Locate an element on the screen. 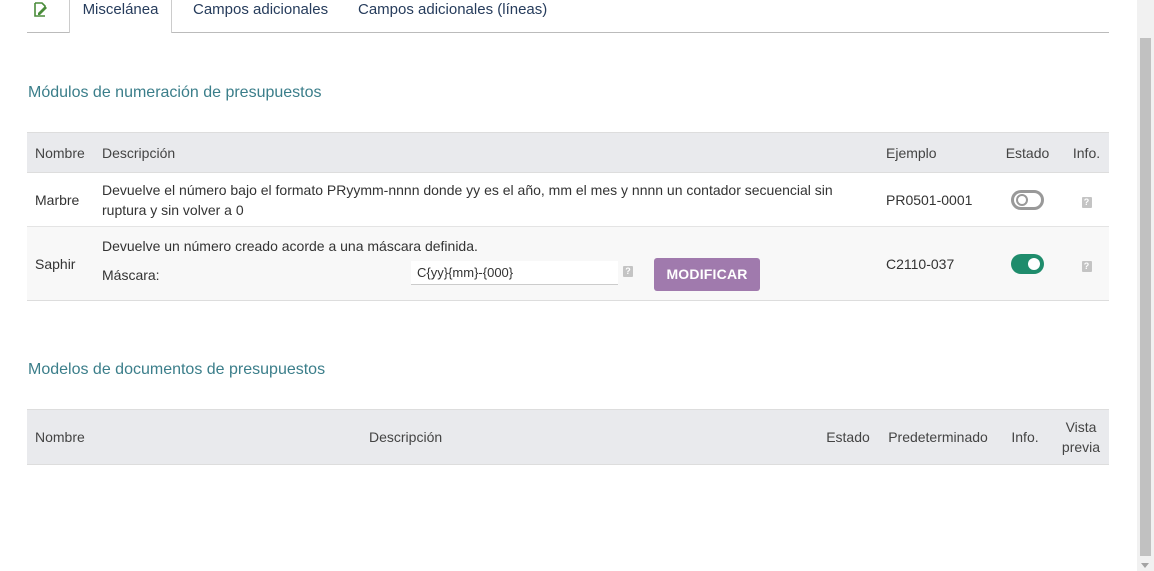  mask-row: Máscara: ? MODIFICAR is located at coordinates (486, 274).